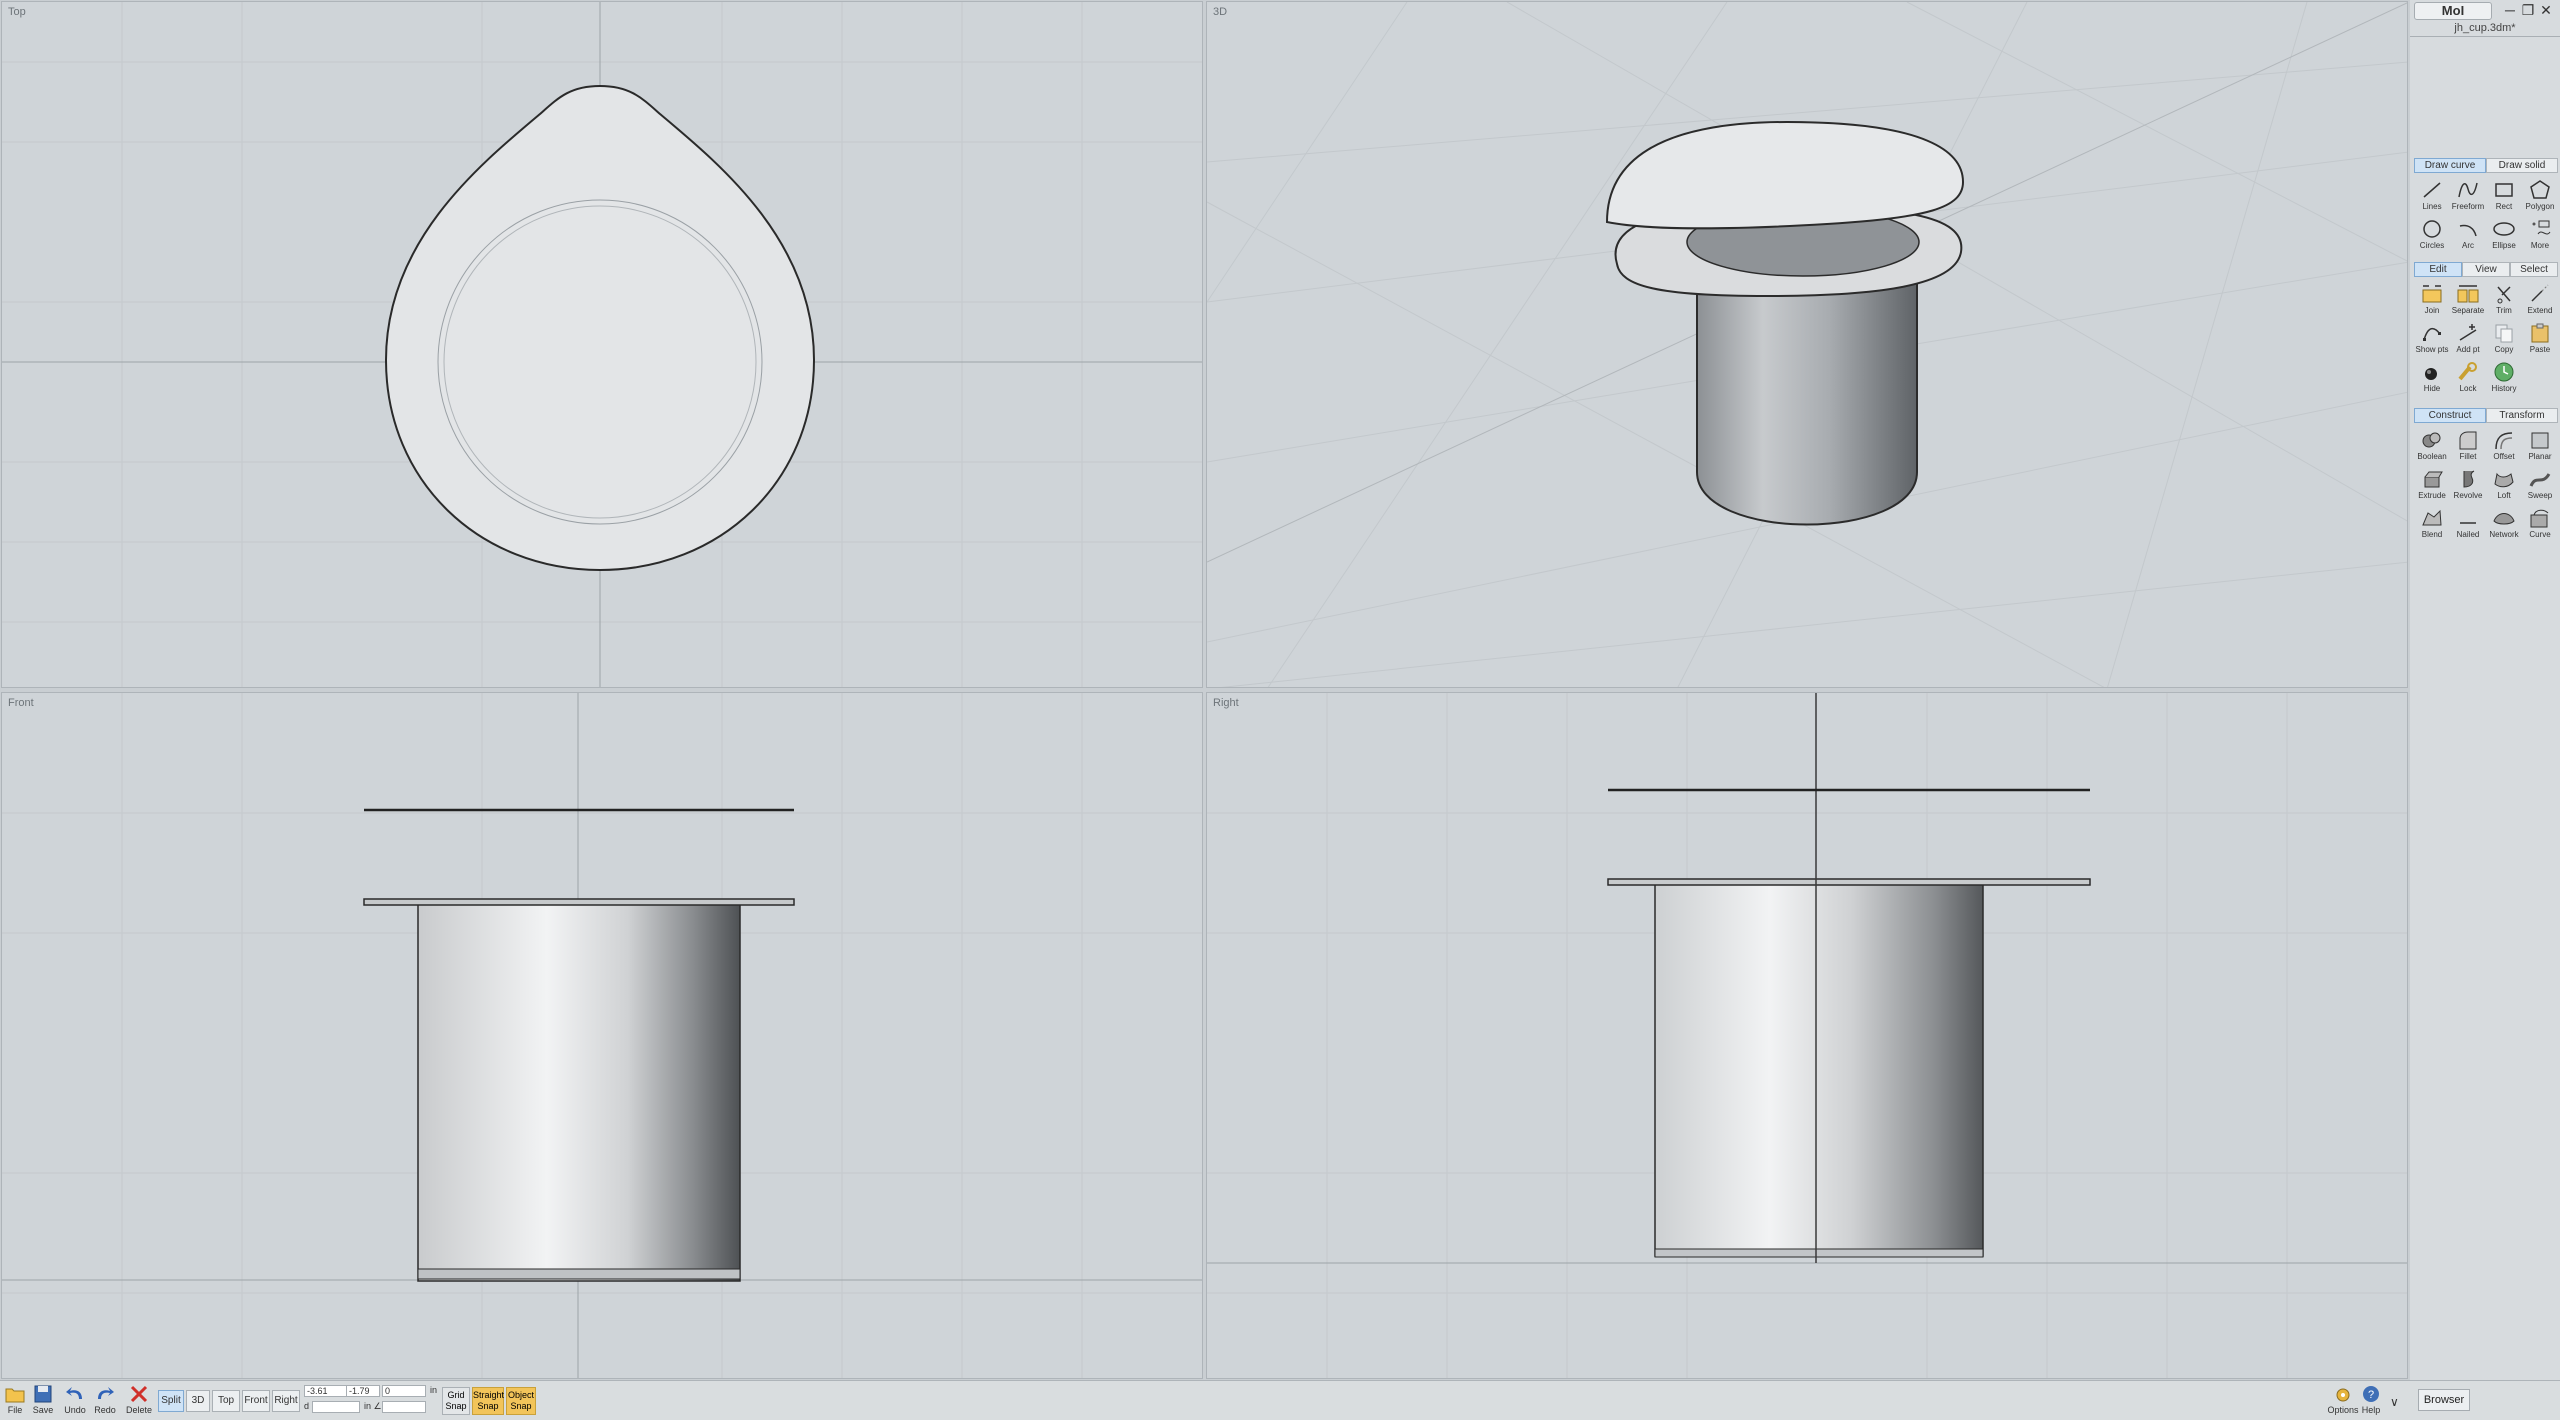 The width and height of the screenshot is (2560, 1420). I want to click on arc-icon, so click(2468, 230).